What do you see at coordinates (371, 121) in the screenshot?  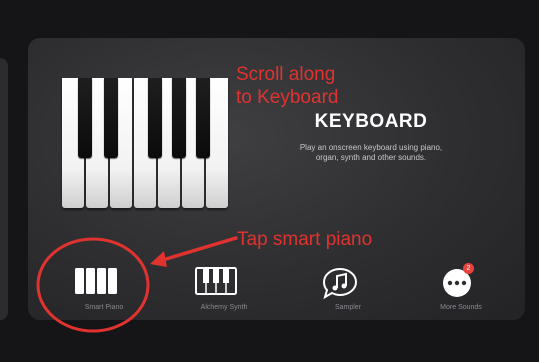 I see `instrument-title: KEYBOARD` at bounding box center [371, 121].